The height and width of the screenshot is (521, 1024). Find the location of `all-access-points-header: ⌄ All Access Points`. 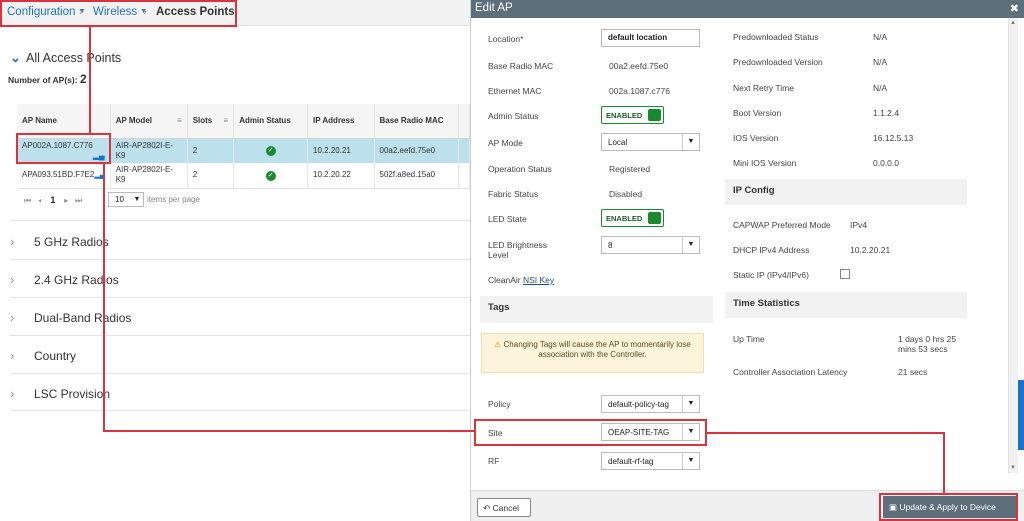

all-access-points-header: ⌄ All Access Points is located at coordinates (65, 58).